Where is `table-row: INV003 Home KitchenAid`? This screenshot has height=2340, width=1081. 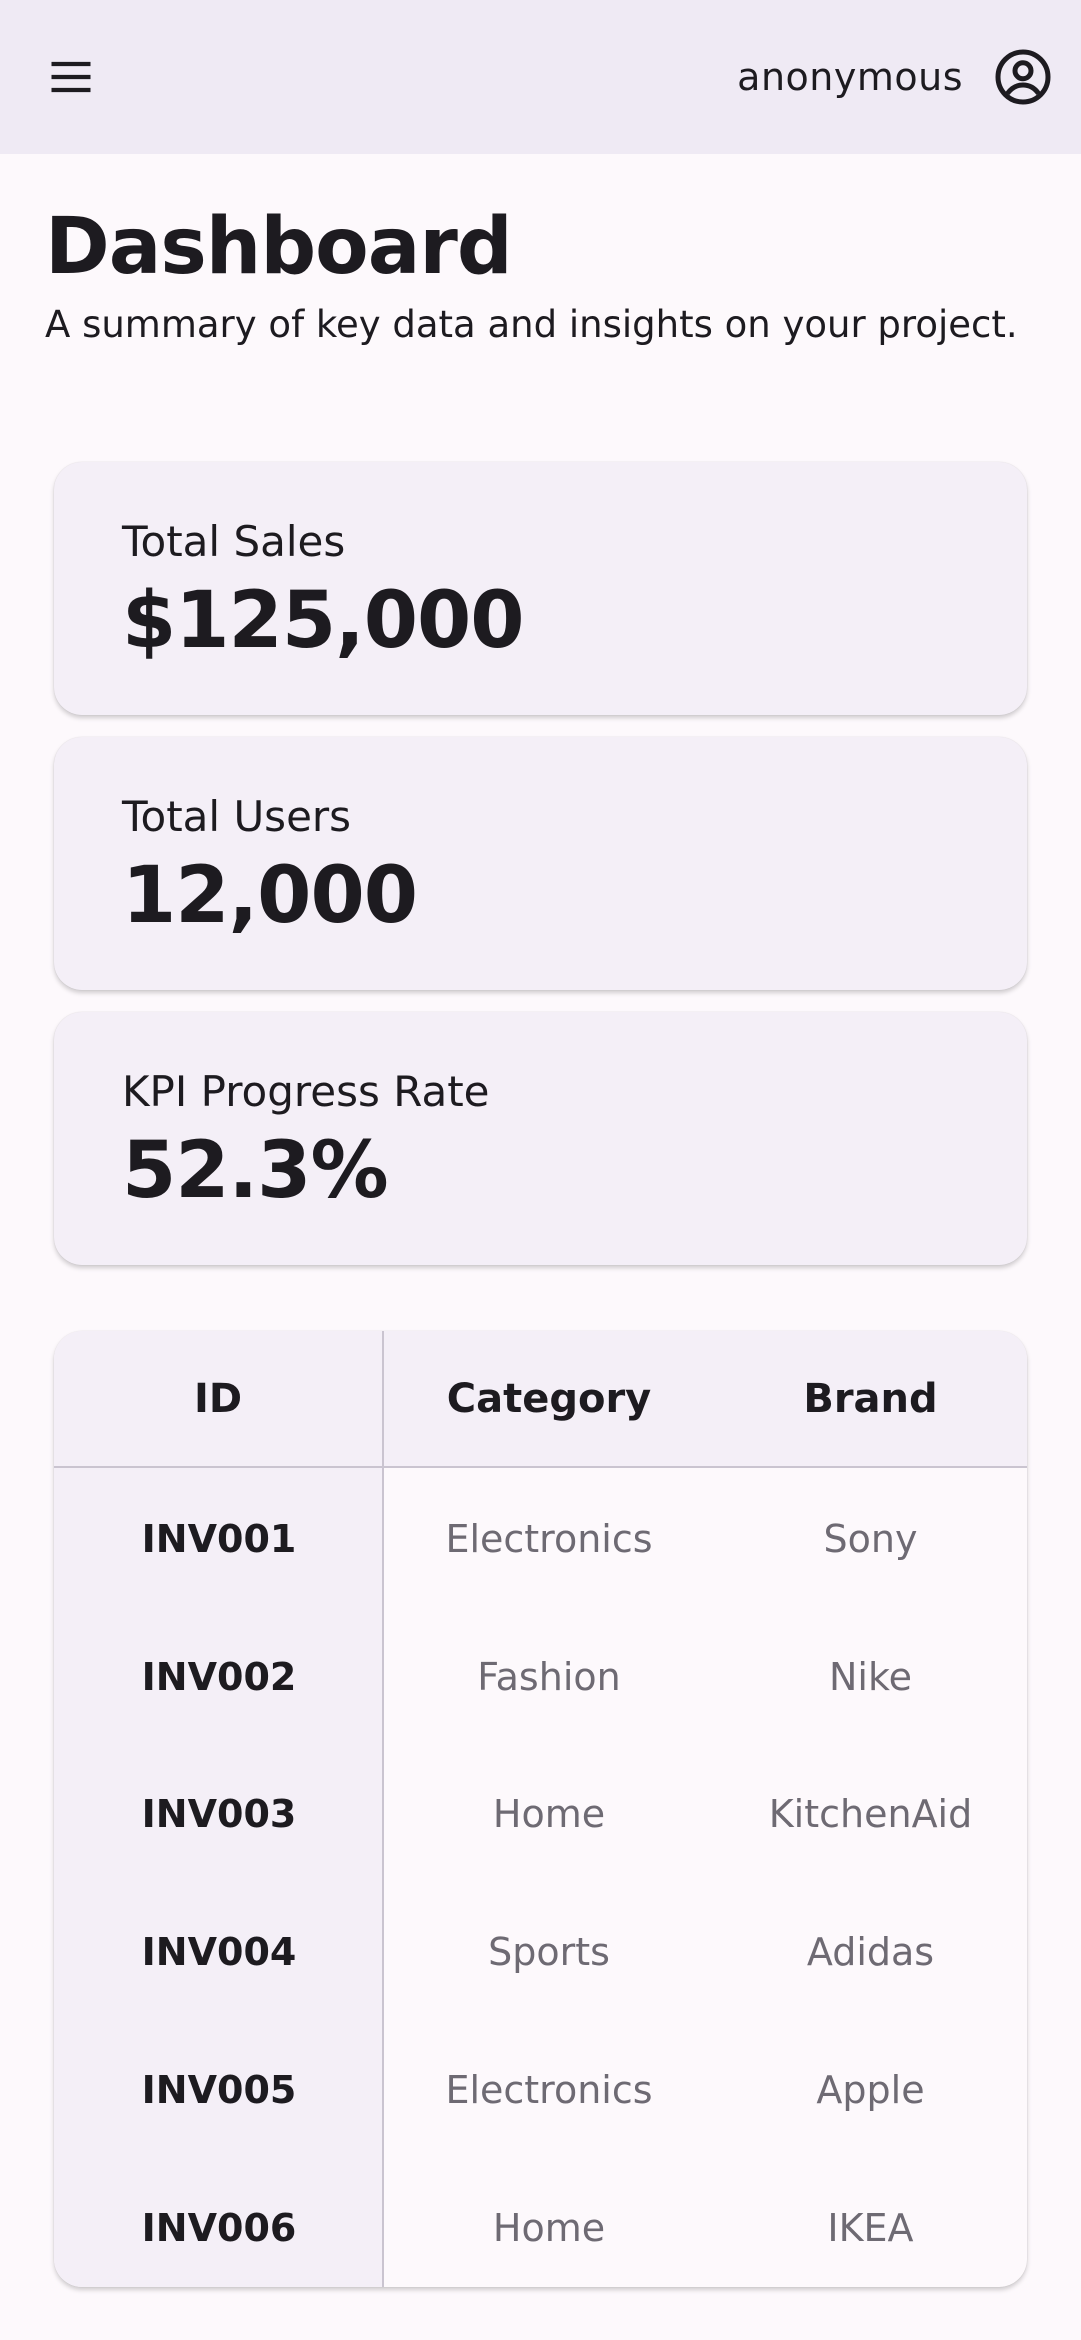 table-row: INV003 Home KitchenAid is located at coordinates (540, 1815).